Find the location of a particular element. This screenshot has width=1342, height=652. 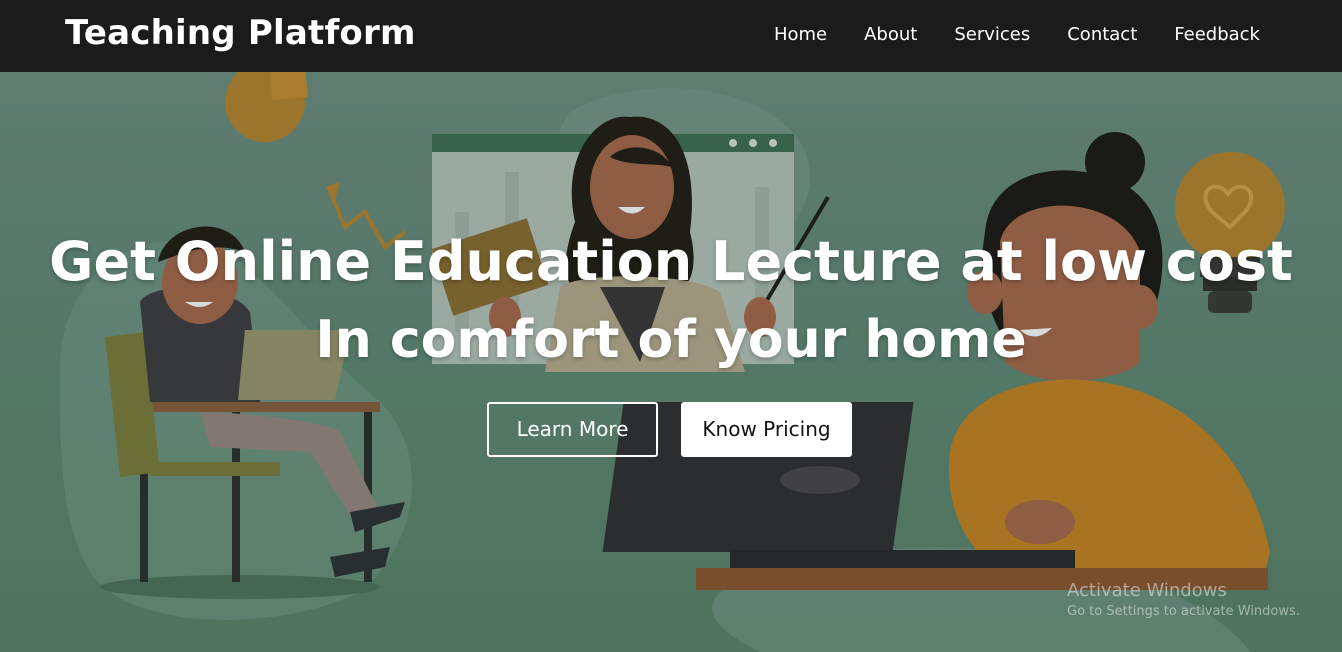

hero-headline: Get Online Education Lecture at low cost is located at coordinates (671, 261).